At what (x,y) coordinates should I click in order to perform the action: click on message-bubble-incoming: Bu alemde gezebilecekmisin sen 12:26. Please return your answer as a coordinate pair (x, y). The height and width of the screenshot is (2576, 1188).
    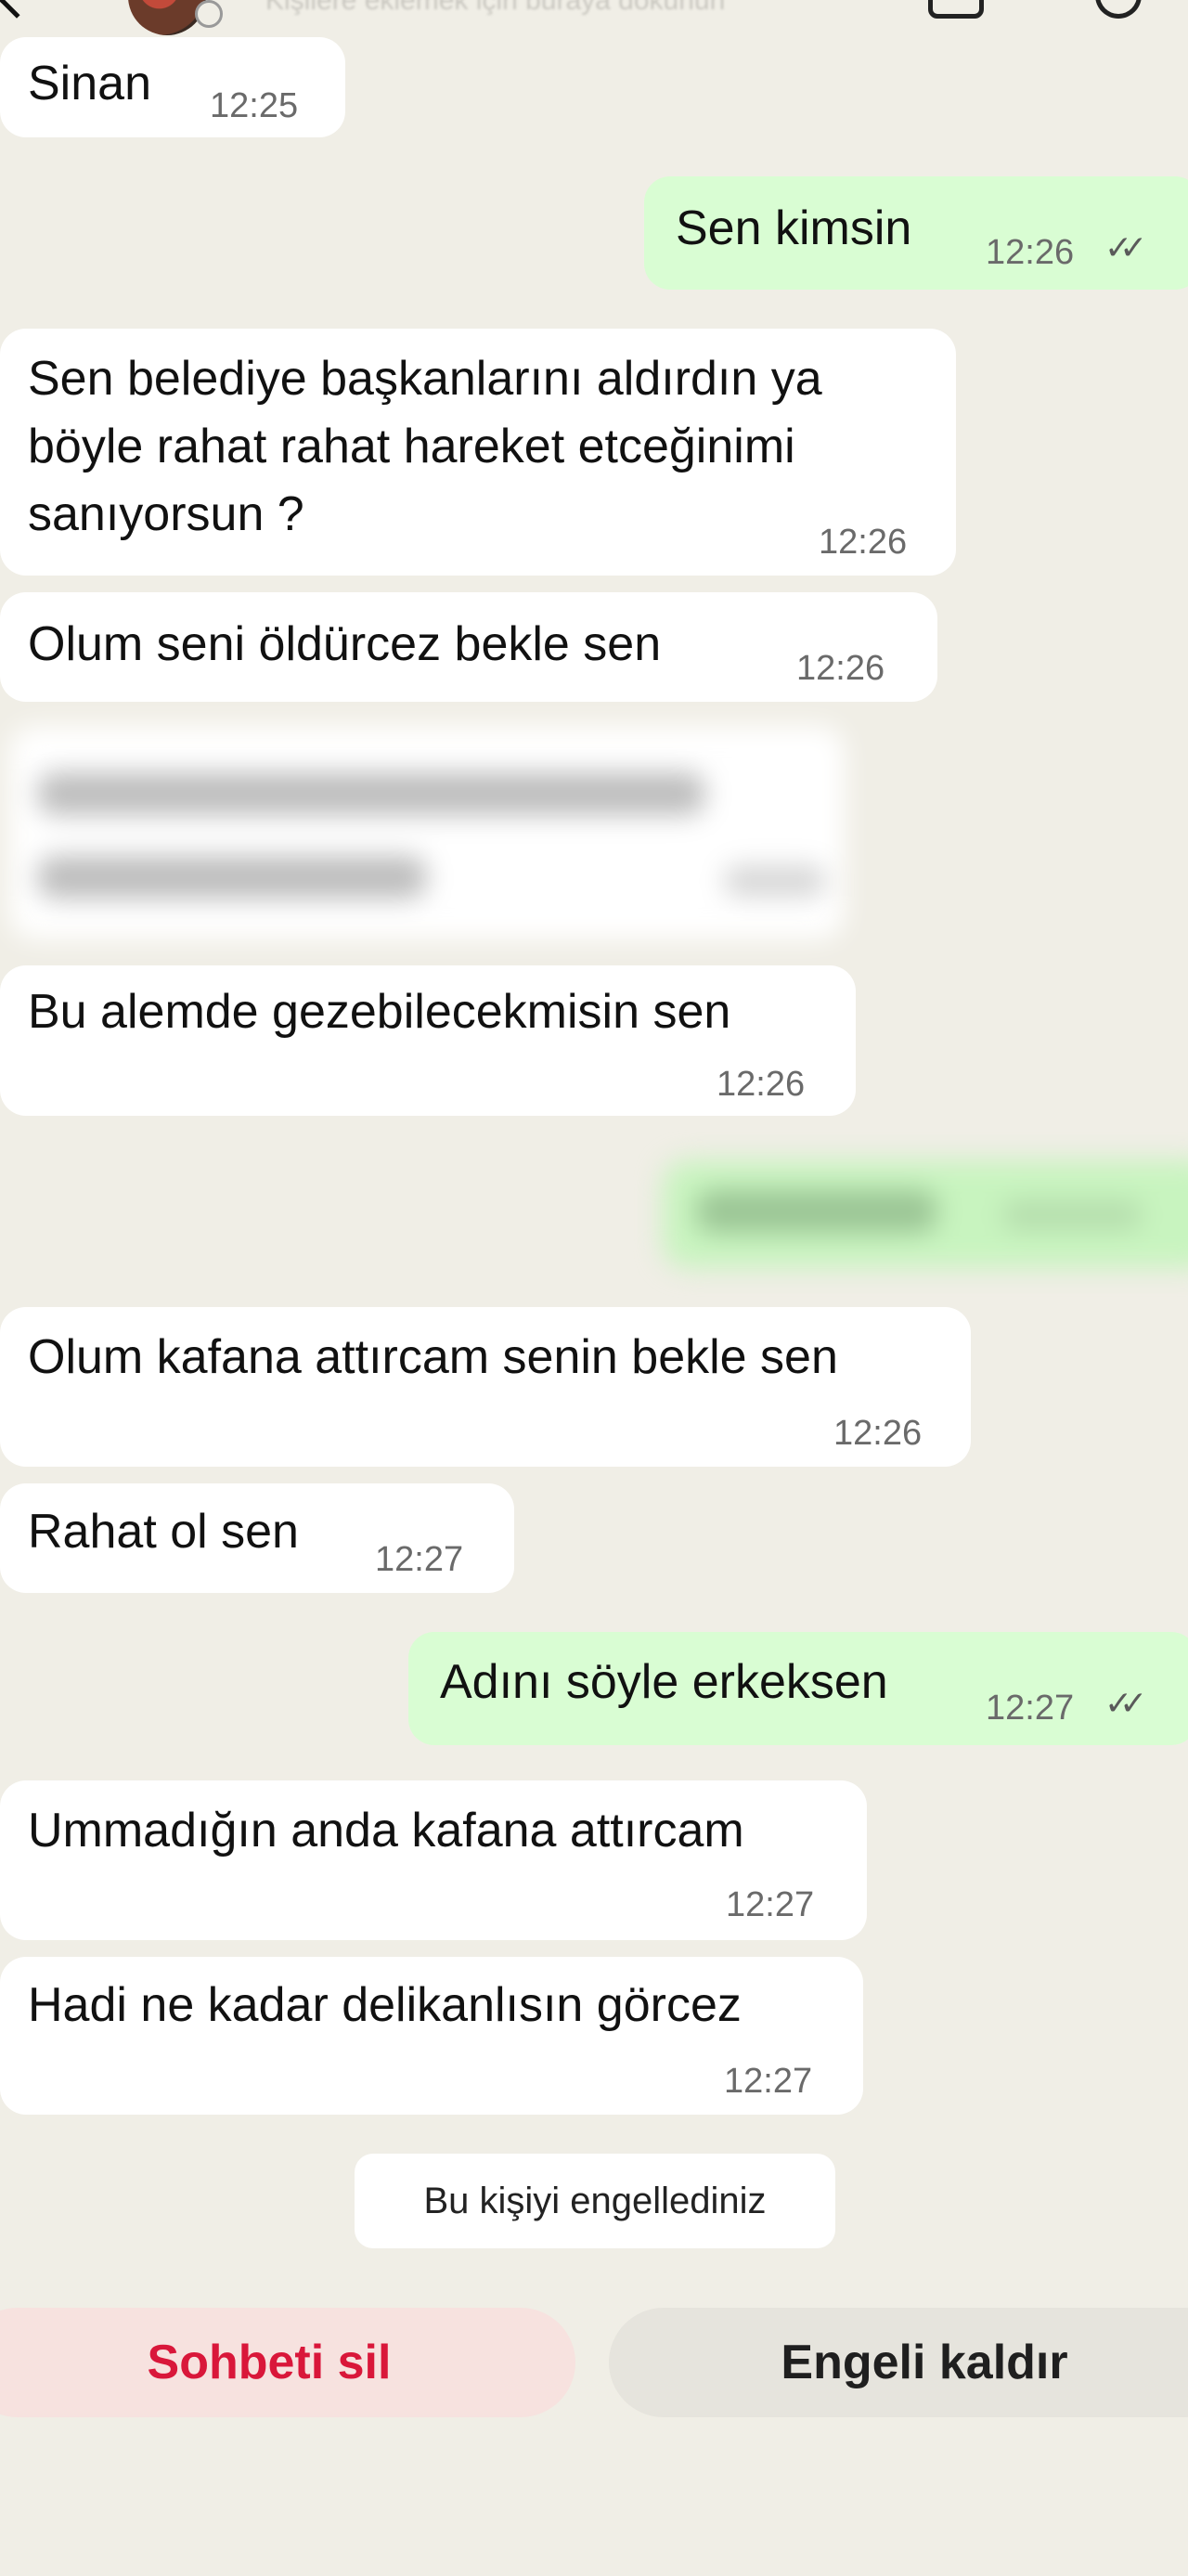
    Looking at the image, I should click on (428, 1040).